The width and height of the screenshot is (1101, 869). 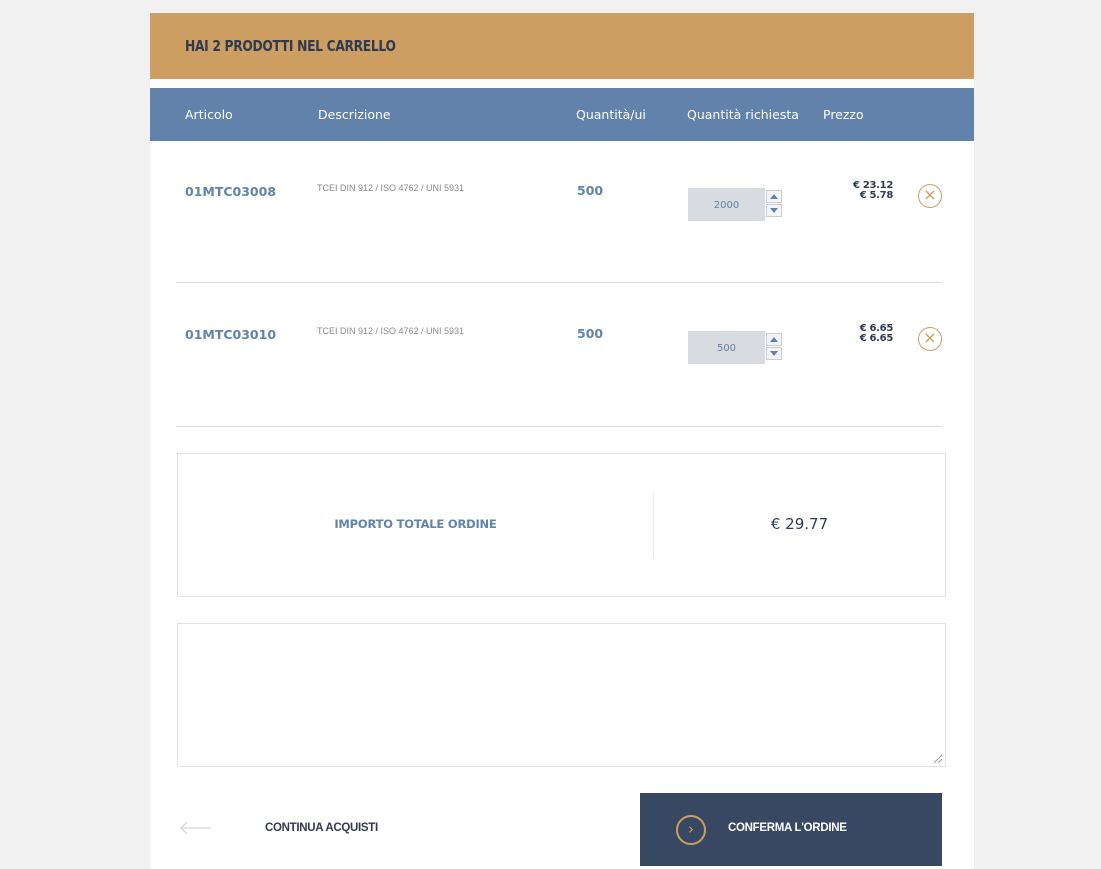 What do you see at coordinates (691, 830) in the screenshot?
I see `chevron-right-circle-icon: ›` at bounding box center [691, 830].